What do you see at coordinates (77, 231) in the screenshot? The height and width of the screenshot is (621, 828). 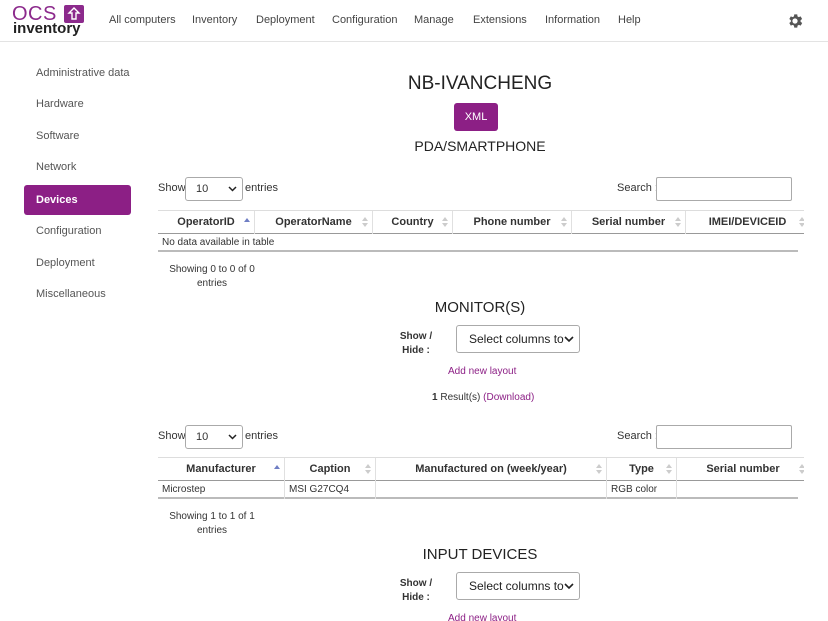 I see `sidebar-item-configuration: Configuration` at bounding box center [77, 231].